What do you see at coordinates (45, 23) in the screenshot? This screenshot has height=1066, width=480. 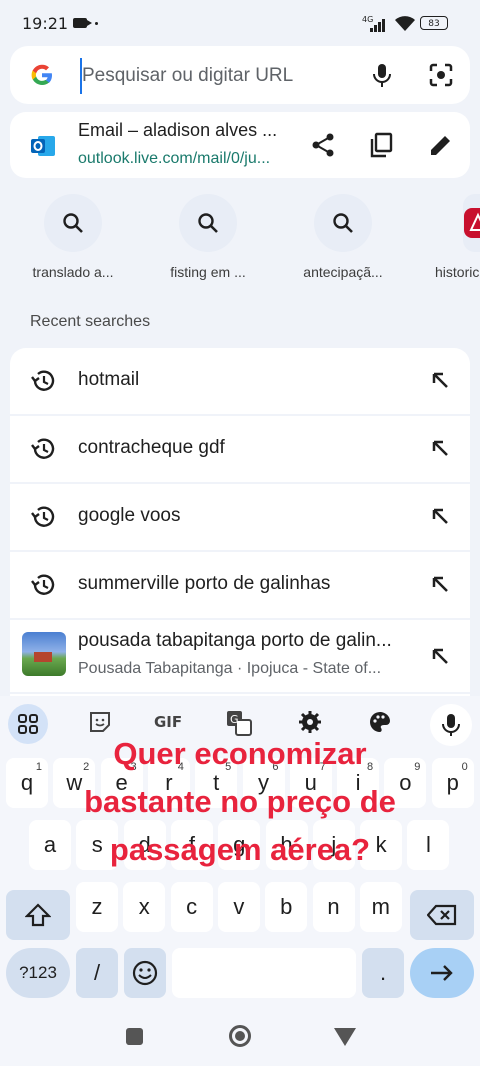 I see `status-time: 19:21` at bounding box center [45, 23].